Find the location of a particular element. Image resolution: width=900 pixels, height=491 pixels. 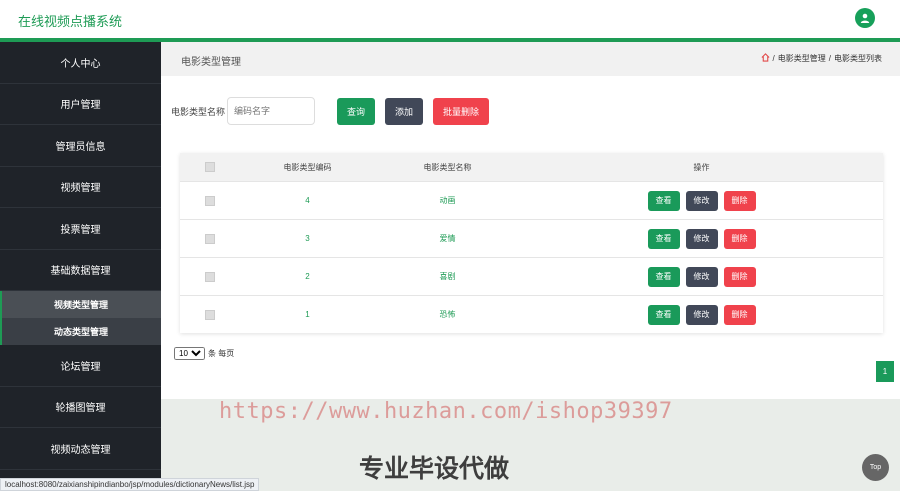

sidebar-item-label: 用户管理 is located at coordinates (80, 106).